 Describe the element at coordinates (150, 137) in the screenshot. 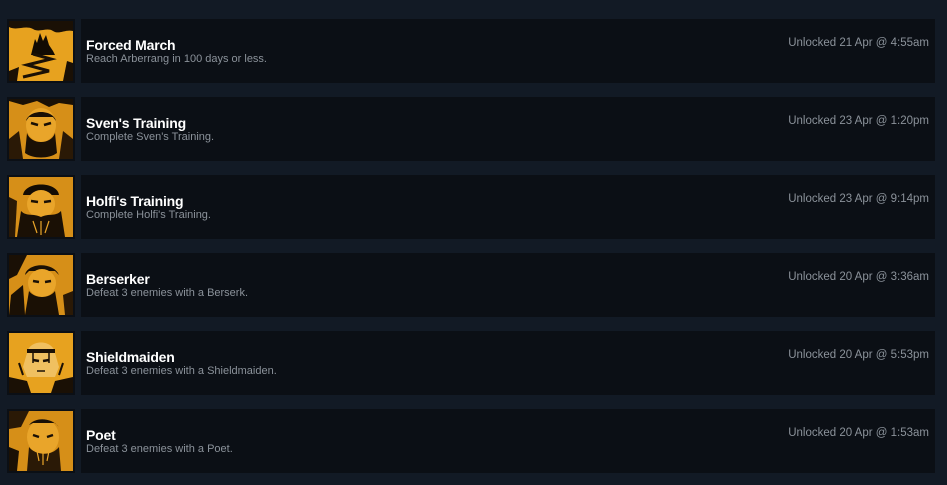

I see `achievement-description: Complete Sven's Training.` at that location.